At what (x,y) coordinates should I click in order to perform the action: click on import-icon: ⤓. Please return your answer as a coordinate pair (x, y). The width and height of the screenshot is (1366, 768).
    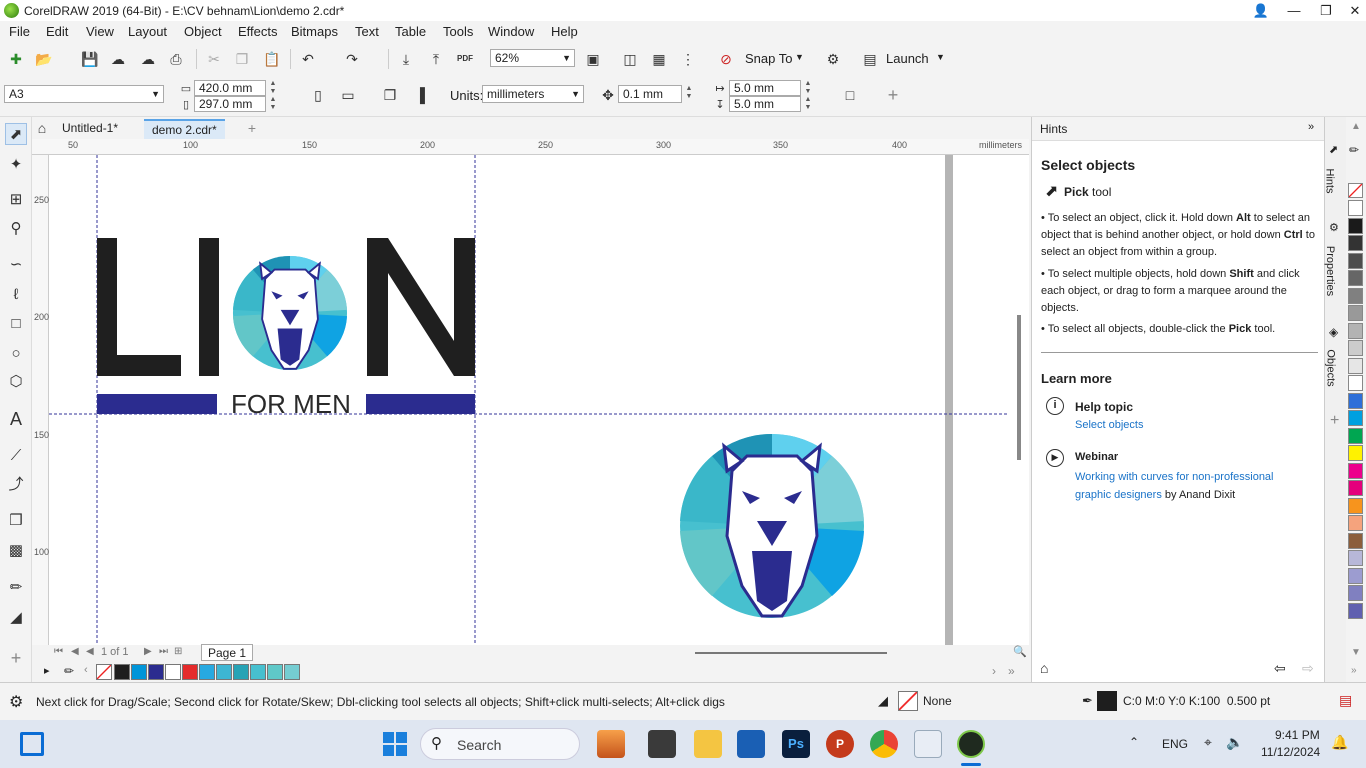
    Looking at the image, I should click on (406, 59).